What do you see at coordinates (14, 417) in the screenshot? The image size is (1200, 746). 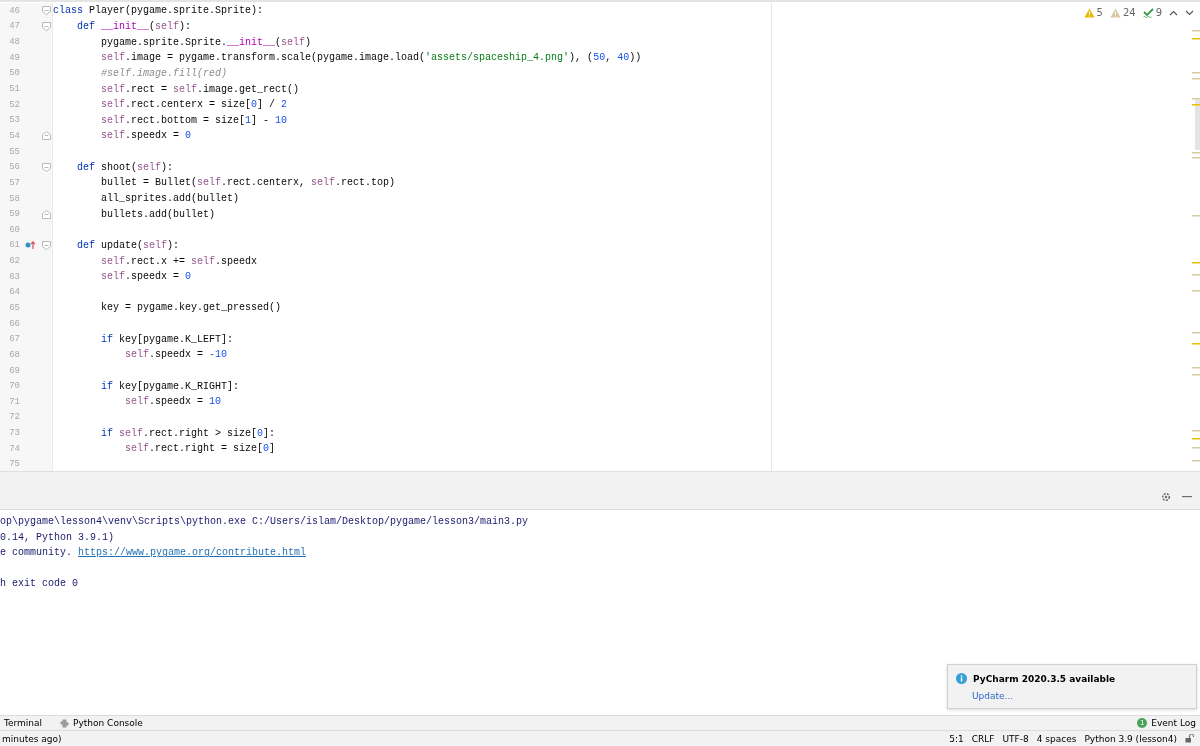 I see `line-number: 72` at bounding box center [14, 417].